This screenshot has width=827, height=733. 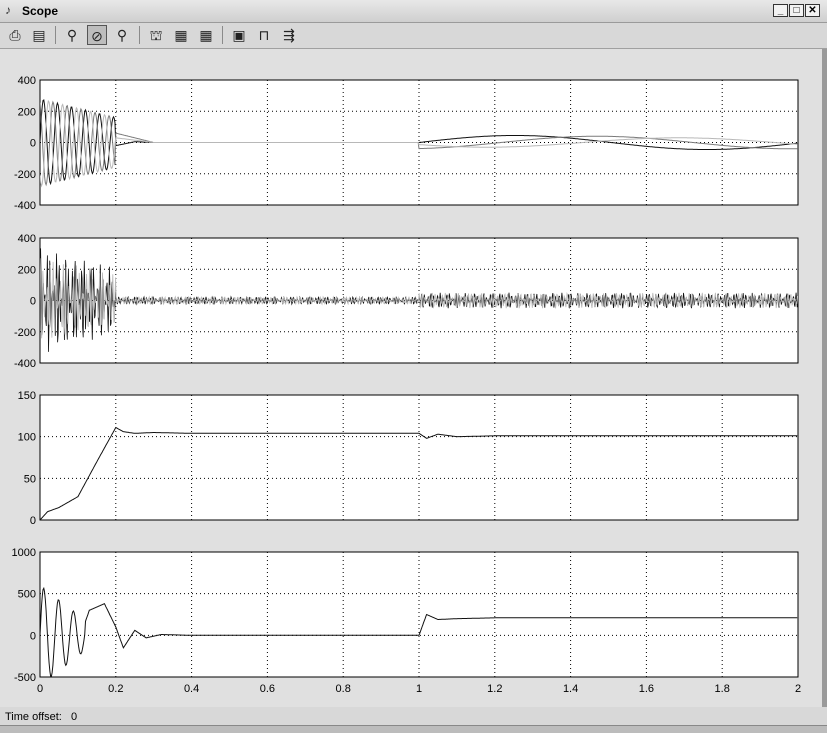 I want to click on minimize-button: _, so click(x=780, y=10).